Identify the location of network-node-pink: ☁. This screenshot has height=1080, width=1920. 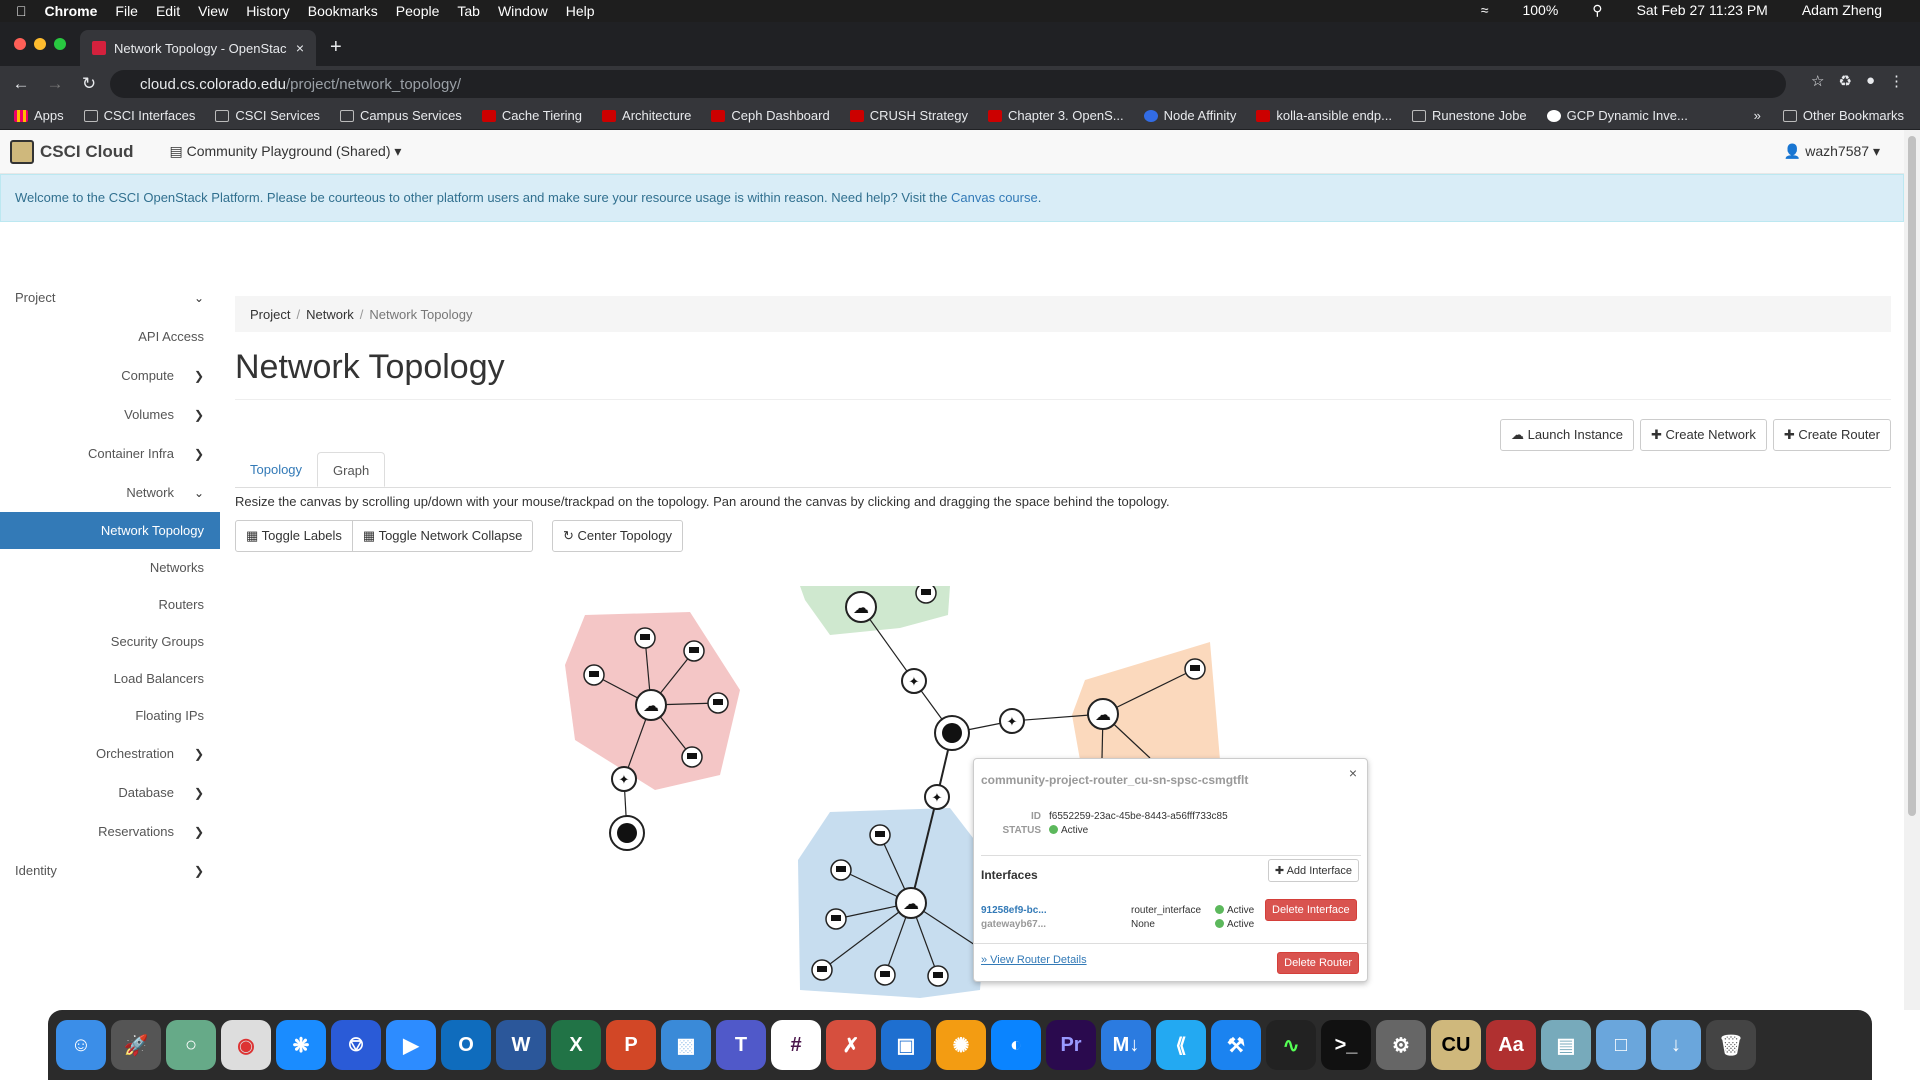
(651, 705).